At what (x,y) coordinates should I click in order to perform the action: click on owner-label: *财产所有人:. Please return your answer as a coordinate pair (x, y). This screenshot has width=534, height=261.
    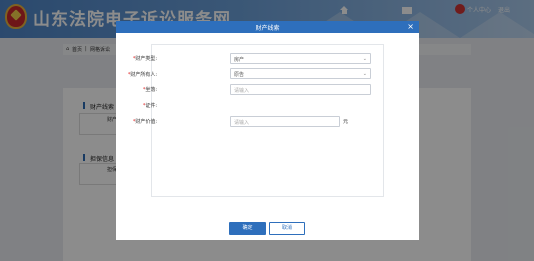
    Looking at the image, I should click on (142, 75).